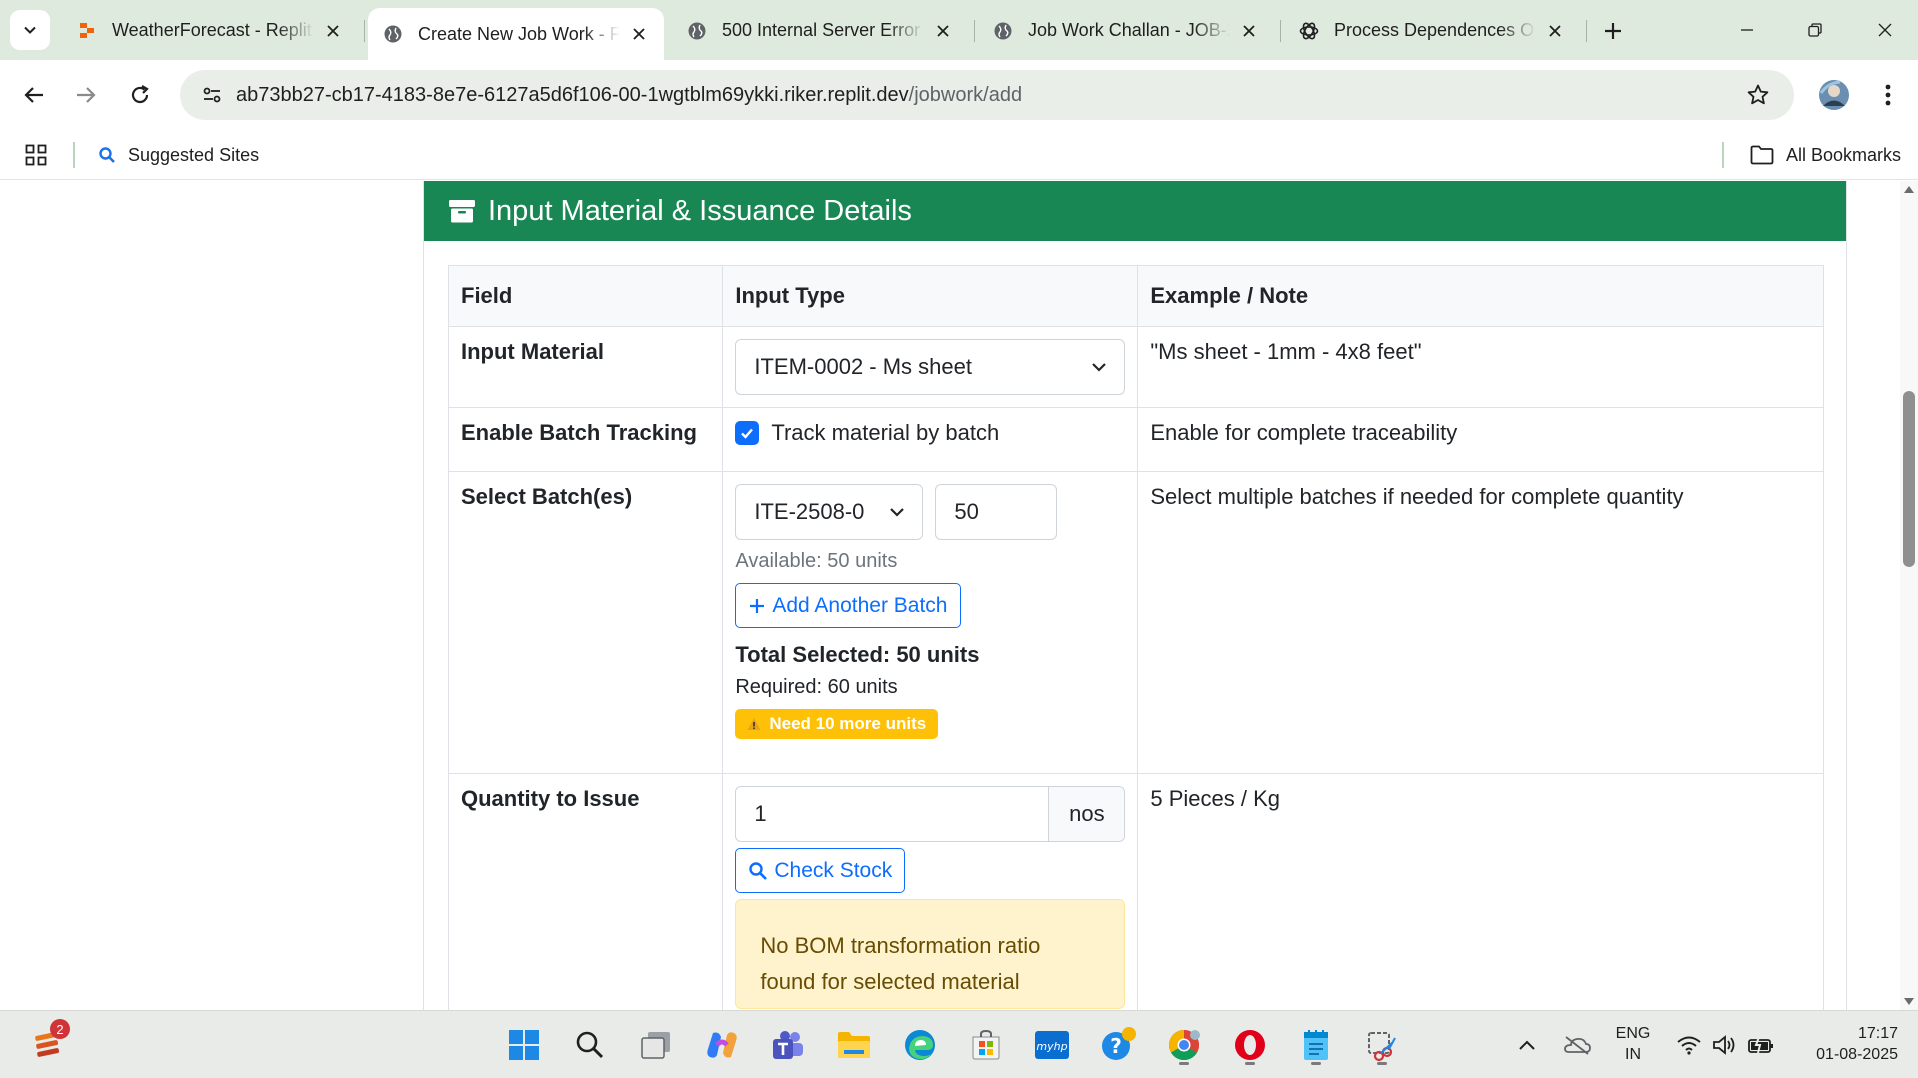 The height and width of the screenshot is (1078, 1918). Describe the element at coordinates (1250, 1045) in the screenshot. I see `opera-icon` at that location.